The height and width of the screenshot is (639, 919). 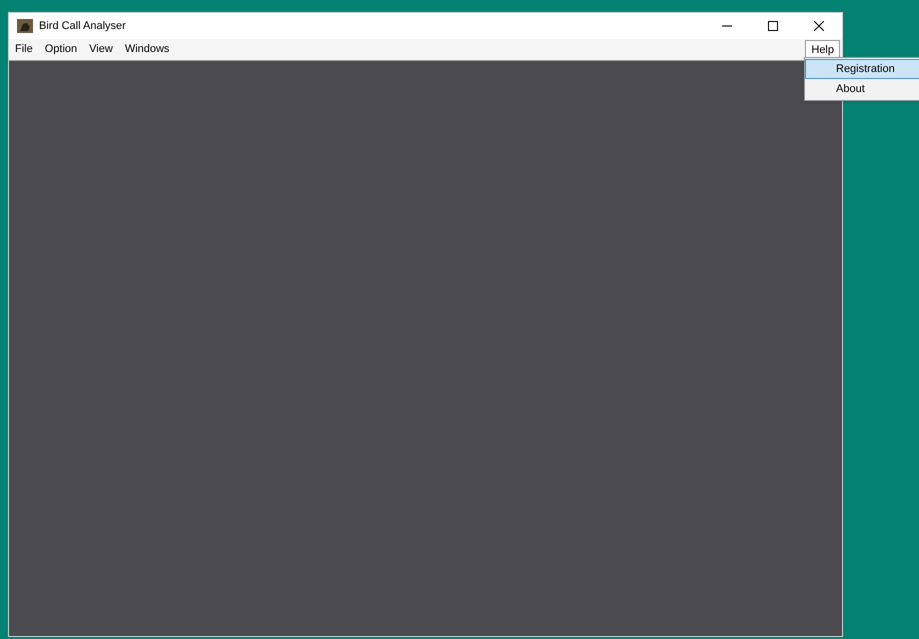 I want to click on dropdown-item: Registration, so click(x=862, y=69).